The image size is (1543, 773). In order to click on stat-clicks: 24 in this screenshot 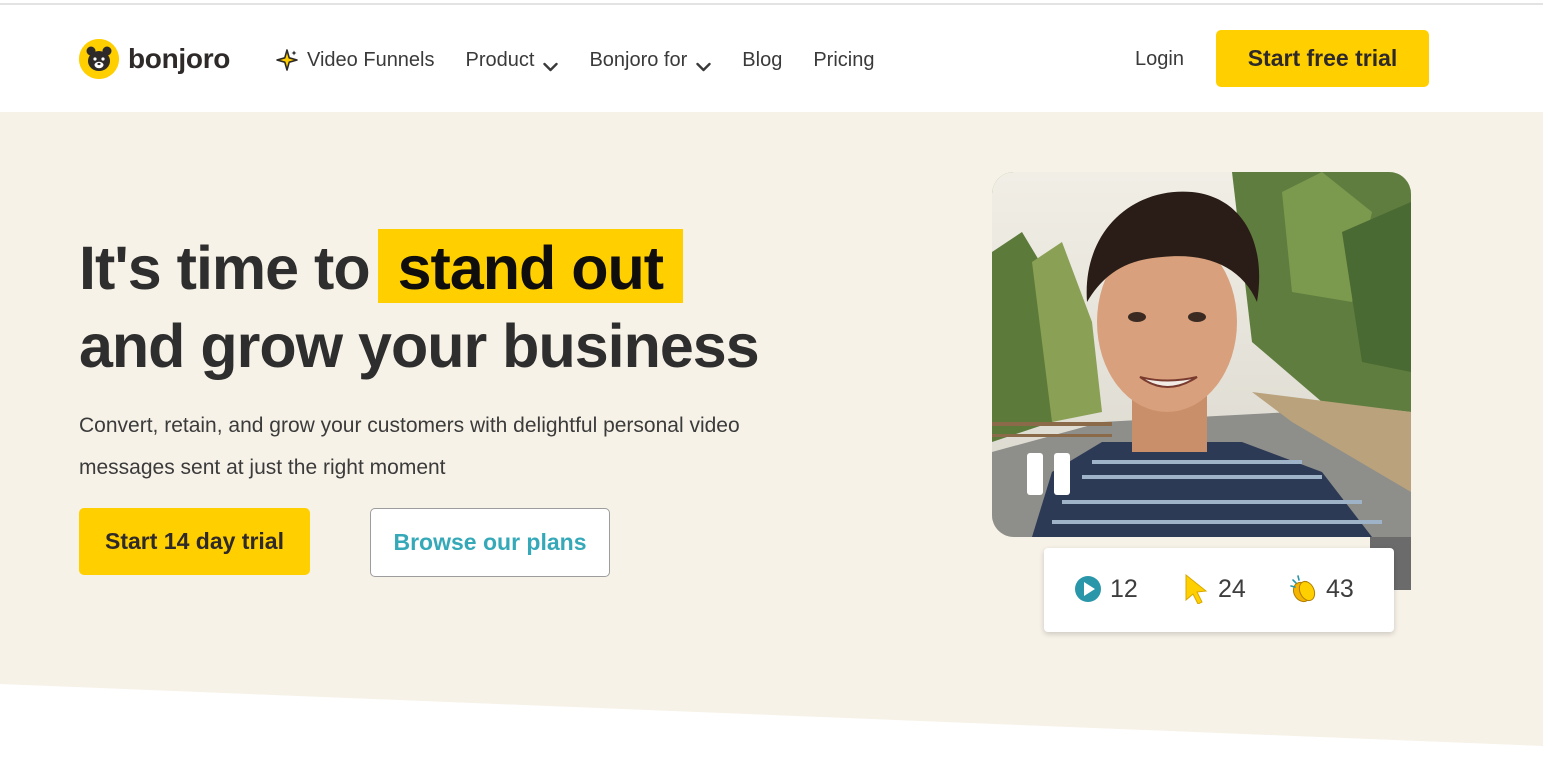, I will do `click(1214, 589)`.